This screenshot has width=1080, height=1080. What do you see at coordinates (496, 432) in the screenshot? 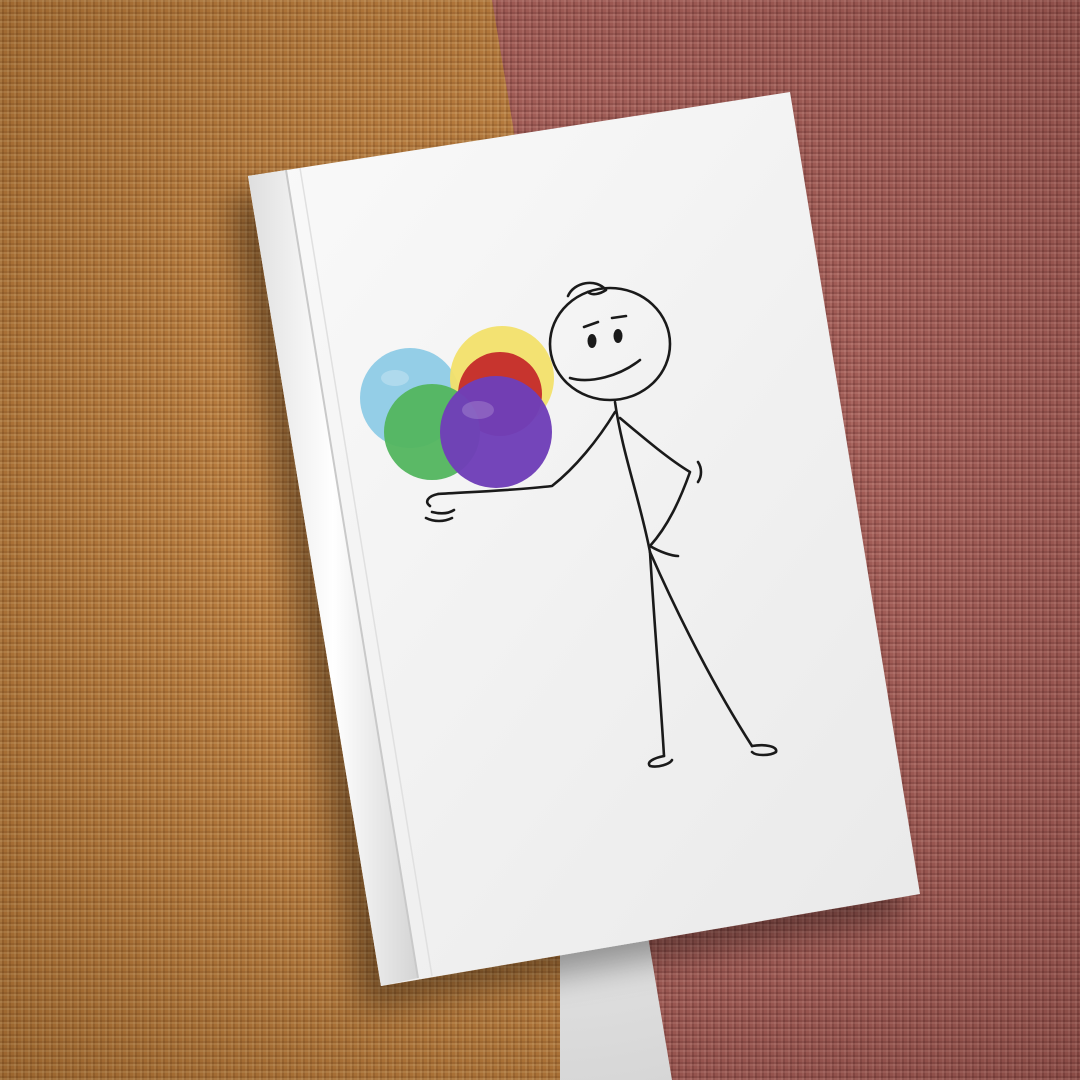
I see `balloon-purple` at bounding box center [496, 432].